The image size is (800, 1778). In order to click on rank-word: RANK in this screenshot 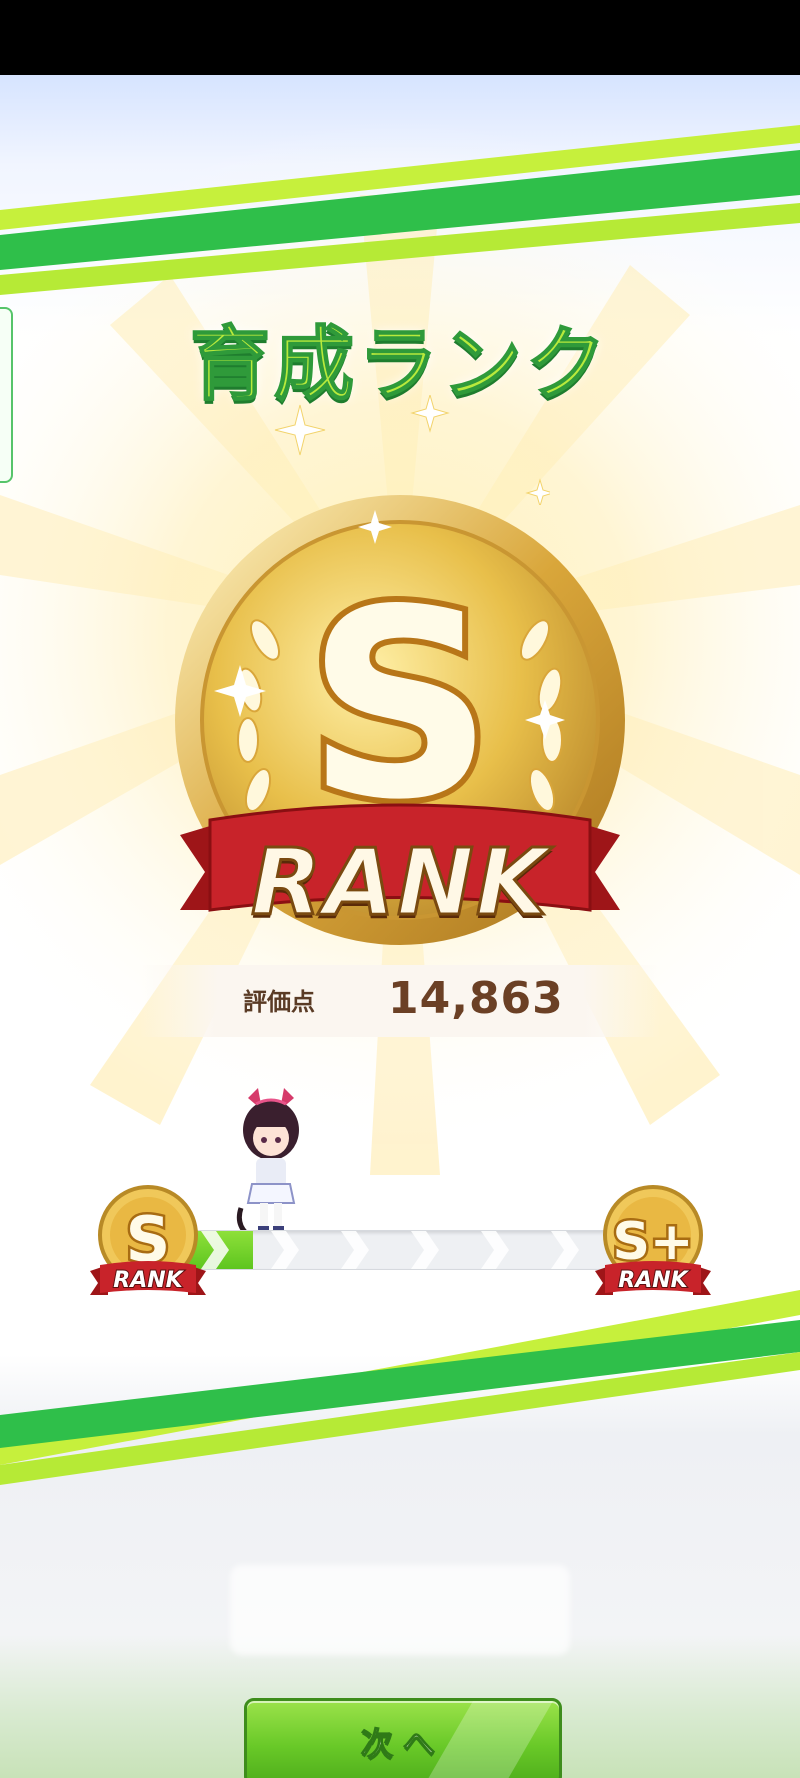, I will do `click(399, 883)`.